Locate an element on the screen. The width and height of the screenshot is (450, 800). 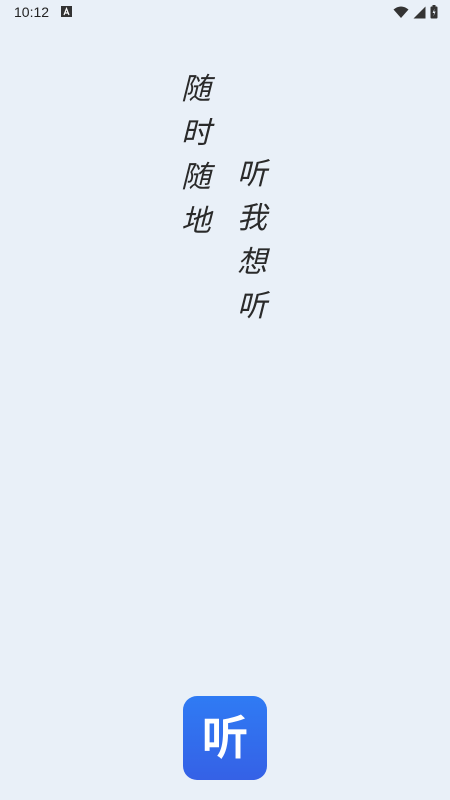
slogan-char: 地 is located at coordinates (196, 221).